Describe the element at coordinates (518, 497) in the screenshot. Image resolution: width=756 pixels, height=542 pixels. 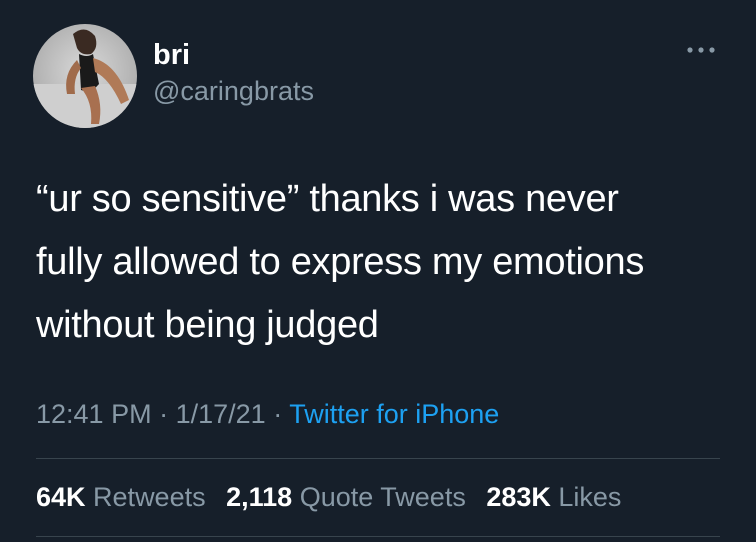
I see `likes-count: 283K` at that location.